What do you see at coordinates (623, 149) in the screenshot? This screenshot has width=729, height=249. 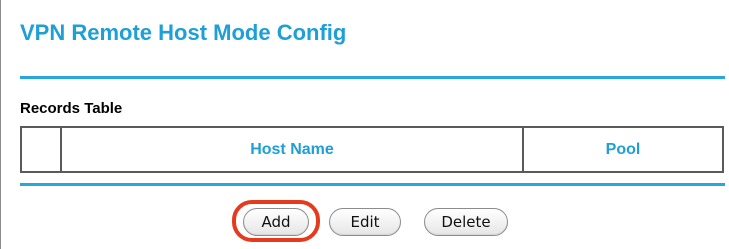 I see `column-header-pool: Pool` at bounding box center [623, 149].